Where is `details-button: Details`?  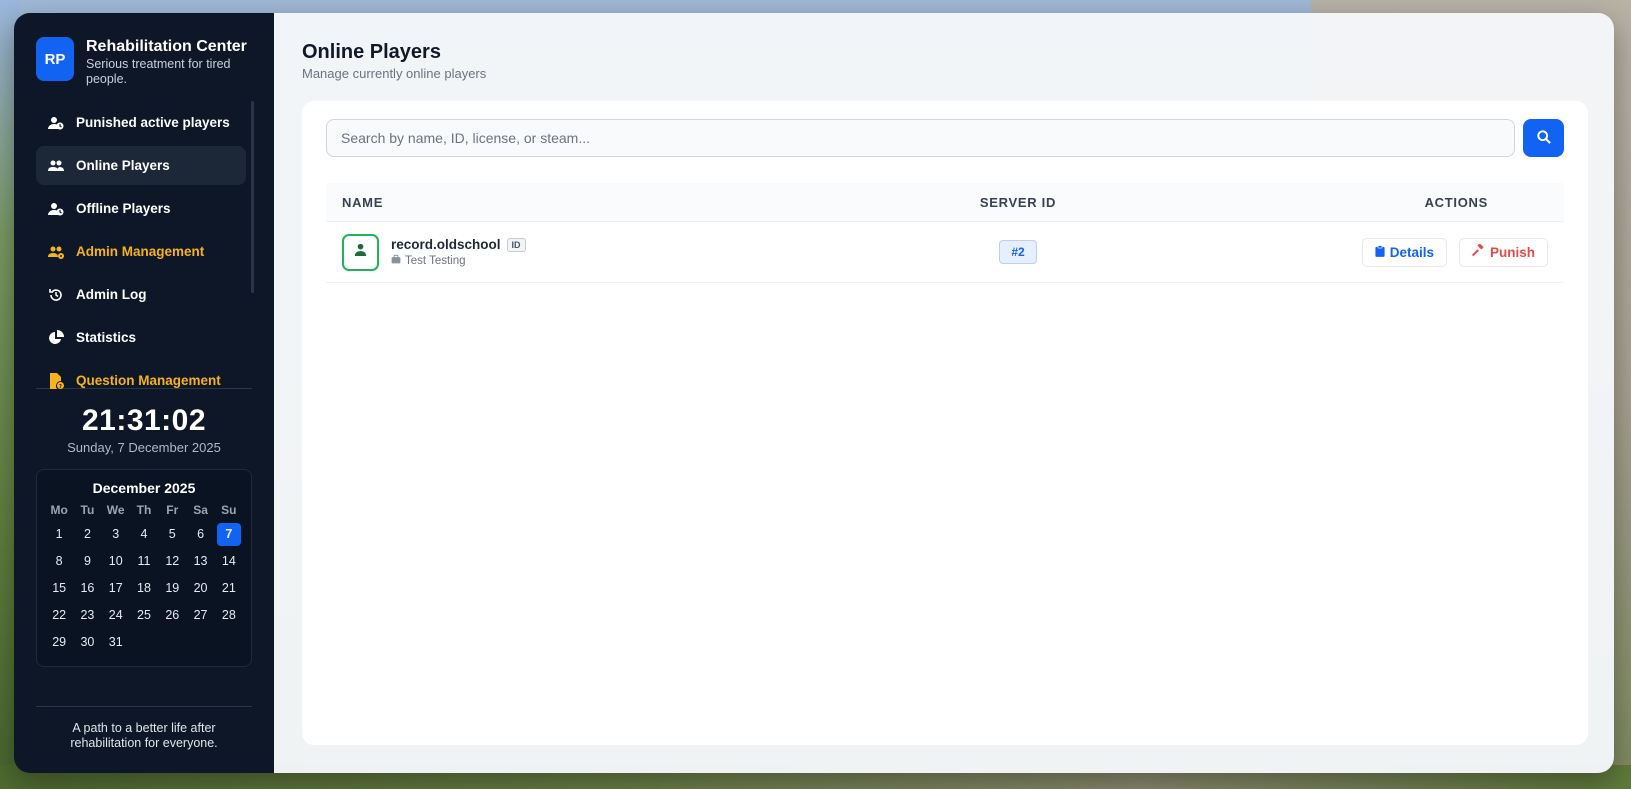
details-button: Details is located at coordinates (1404, 252).